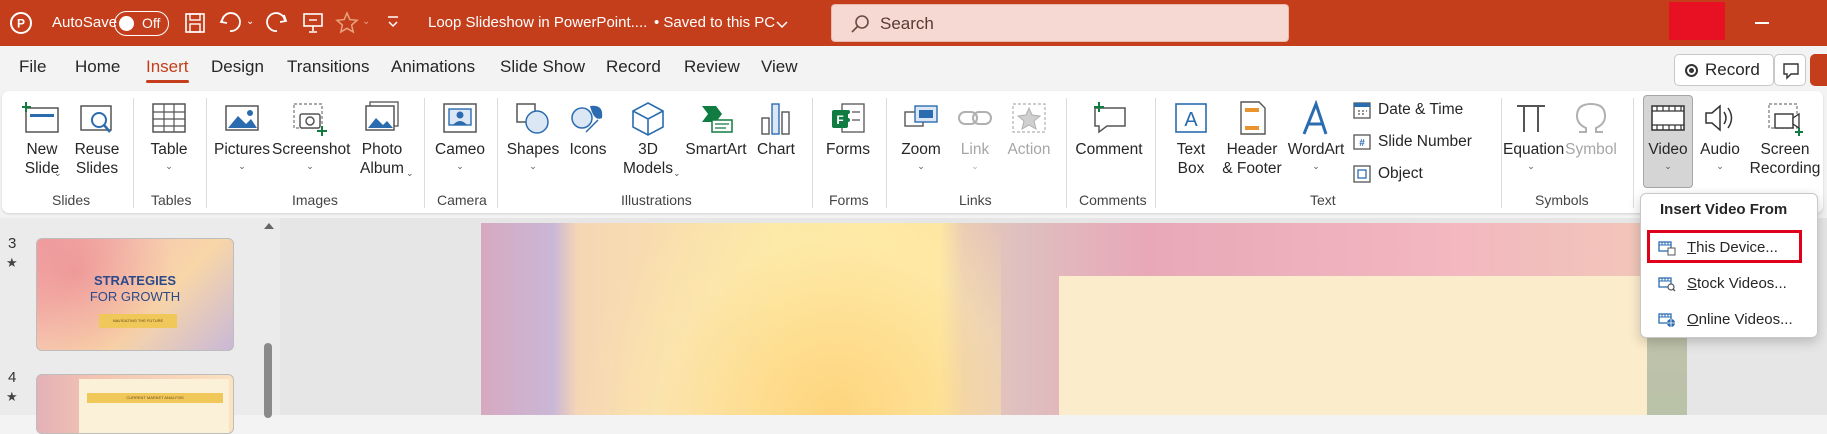 This screenshot has width=1827, height=434. What do you see at coordinates (250, 21) in the screenshot?
I see `undo-dropdown-icon: ⌄` at bounding box center [250, 21].